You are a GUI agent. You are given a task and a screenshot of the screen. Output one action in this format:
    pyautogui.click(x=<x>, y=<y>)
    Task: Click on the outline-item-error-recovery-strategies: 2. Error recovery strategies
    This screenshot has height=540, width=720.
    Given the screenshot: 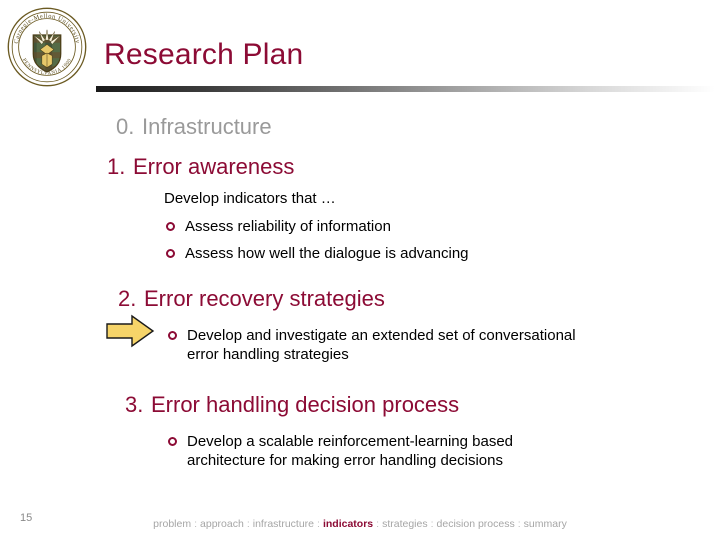 What is the action you would take?
    pyautogui.click(x=251, y=299)
    